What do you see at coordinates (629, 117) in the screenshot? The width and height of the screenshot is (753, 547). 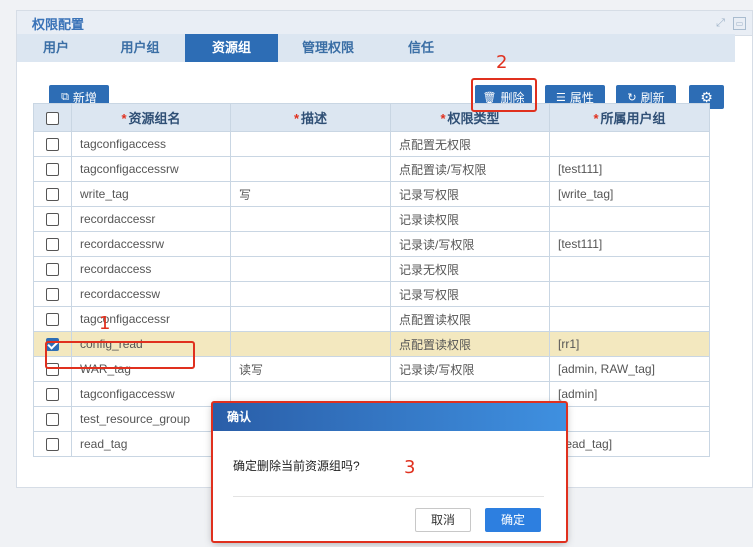 I see `col-header-user-group: * 所属用户组` at bounding box center [629, 117].